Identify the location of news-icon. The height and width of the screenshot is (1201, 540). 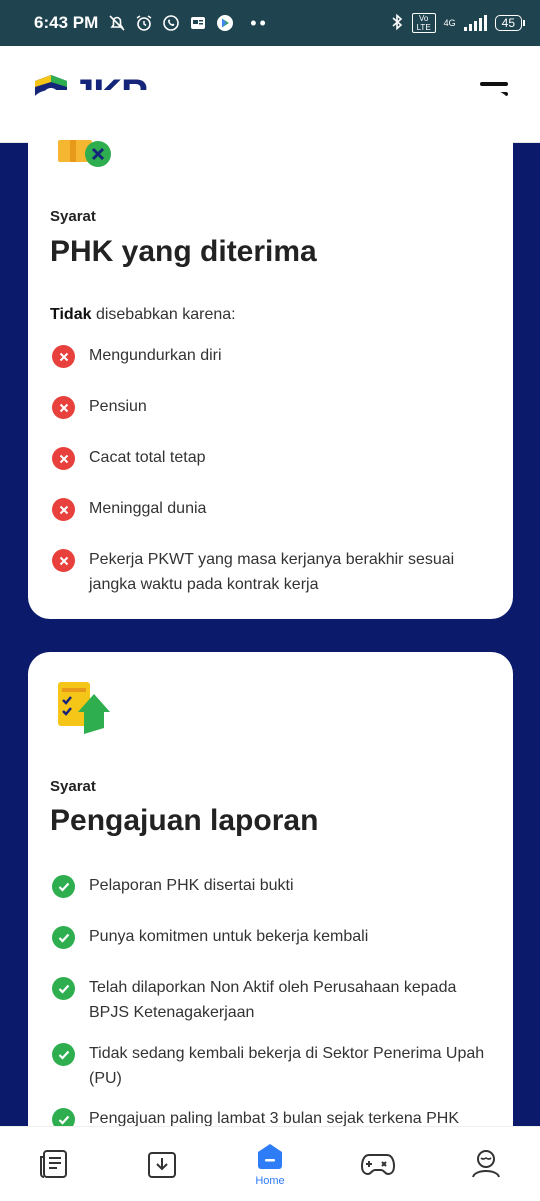
(53, 1164).